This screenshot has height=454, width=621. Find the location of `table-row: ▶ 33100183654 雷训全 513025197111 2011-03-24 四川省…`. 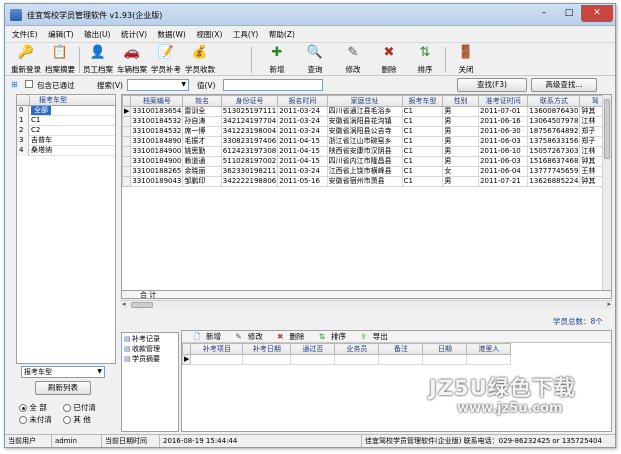

table-row: ▶ 33100183654 雷训全 513025197111 2011-03-24 四川省… is located at coordinates (366, 111).